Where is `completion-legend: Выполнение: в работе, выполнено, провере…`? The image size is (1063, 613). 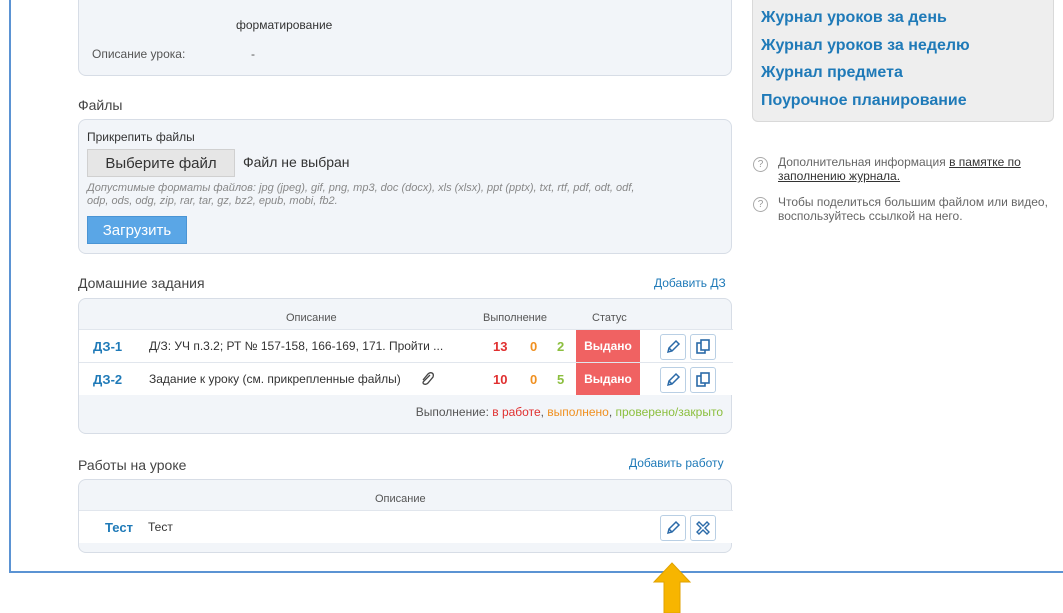 completion-legend: Выполнение: в работе, выполнено, провере… is located at coordinates (569, 412).